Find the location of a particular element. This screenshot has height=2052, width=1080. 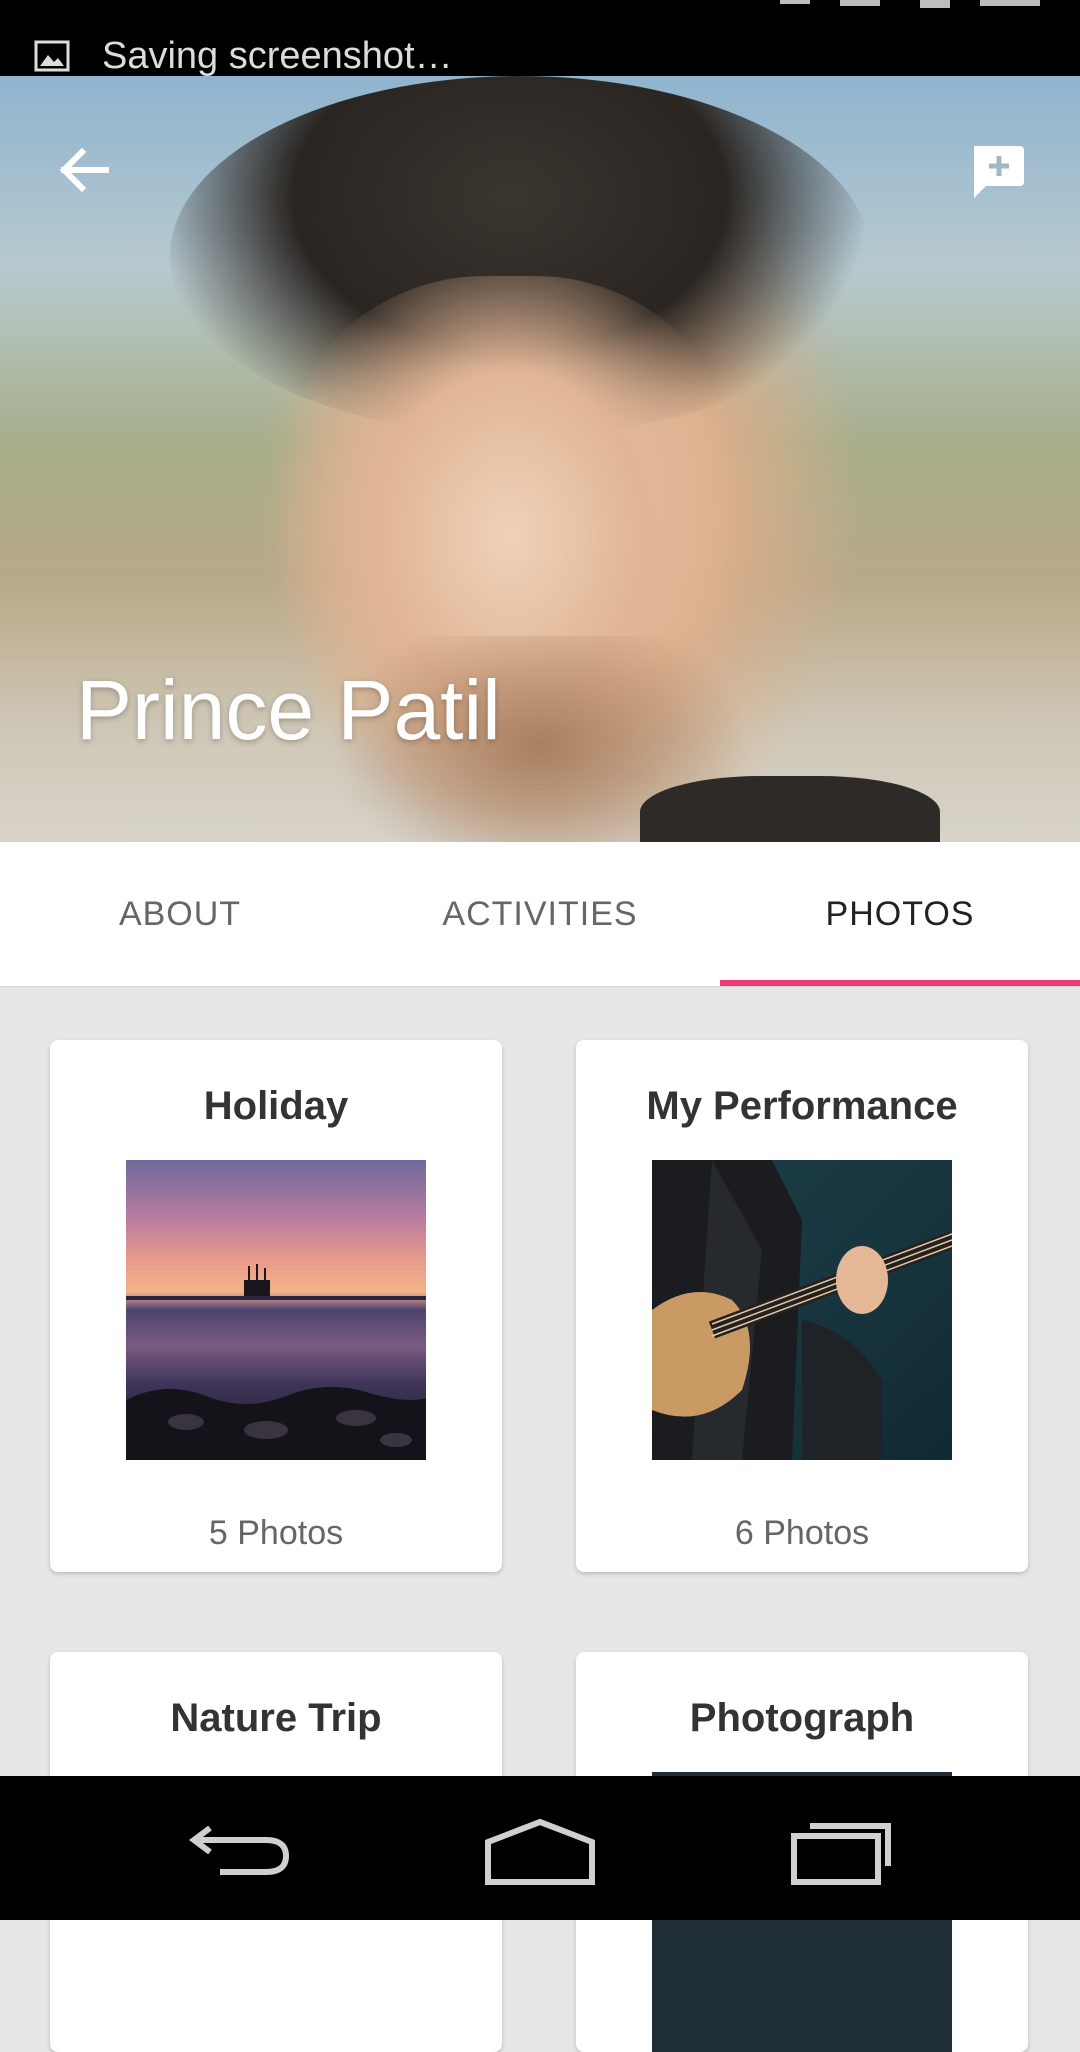

chat-add-icon is located at coordinates (997, 171).